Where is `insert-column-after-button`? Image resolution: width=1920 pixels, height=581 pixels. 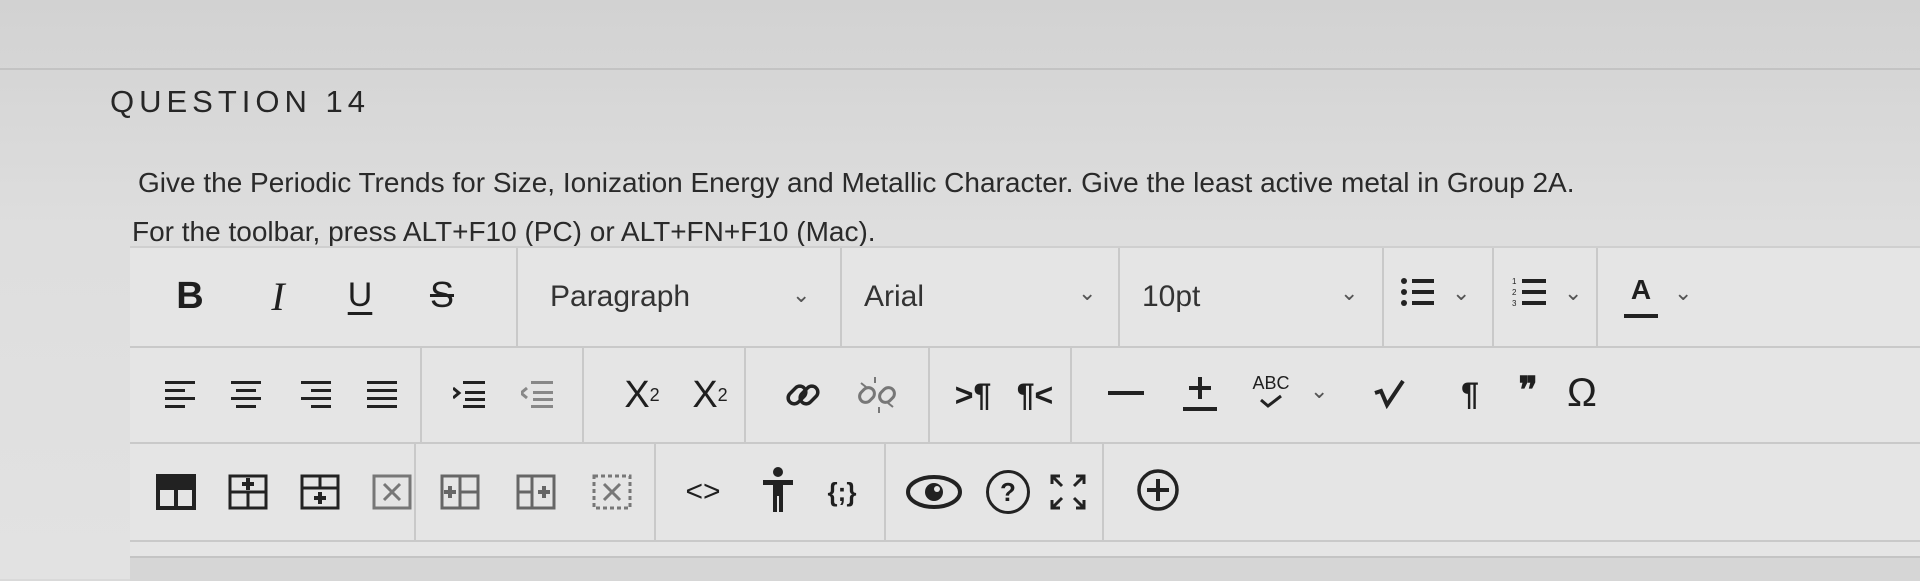 insert-column-after-button is located at coordinates (536, 492).